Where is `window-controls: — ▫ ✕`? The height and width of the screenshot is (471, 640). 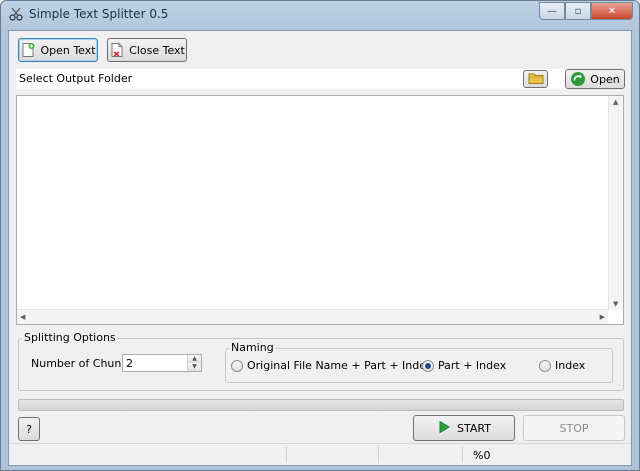
window-controls: — ▫ ✕ is located at coordinates (586, 11).